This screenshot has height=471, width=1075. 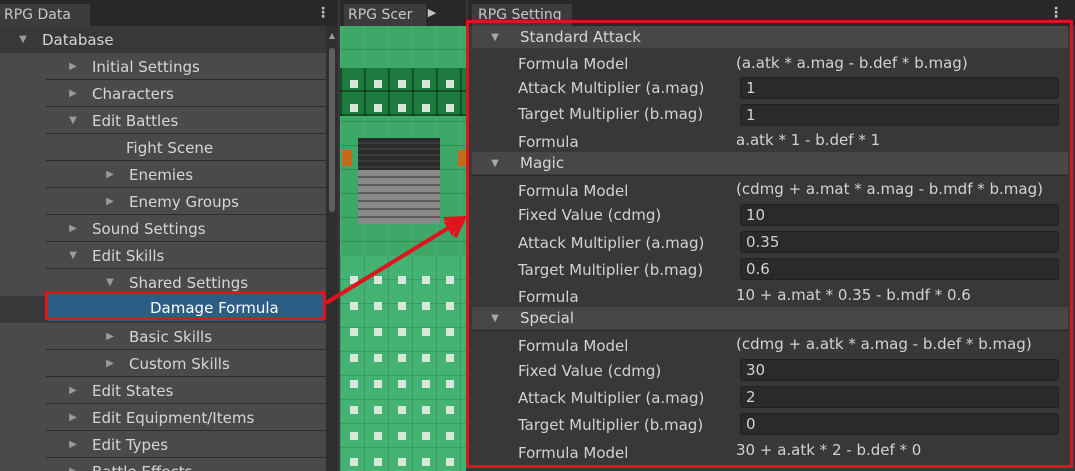 I want to click on tree-item-label: Shared Settings, so click(x=189, y=282).